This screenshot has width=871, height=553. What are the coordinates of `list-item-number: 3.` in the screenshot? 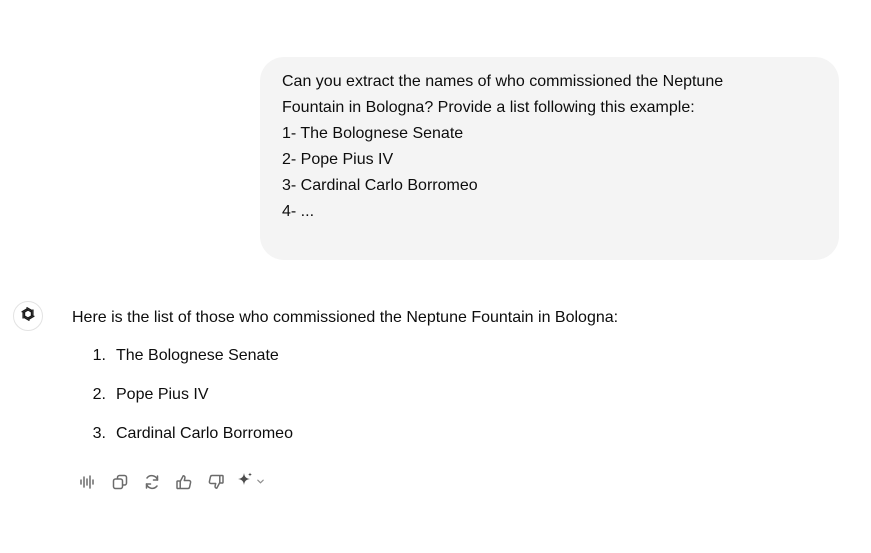 It's located at (99, 433).